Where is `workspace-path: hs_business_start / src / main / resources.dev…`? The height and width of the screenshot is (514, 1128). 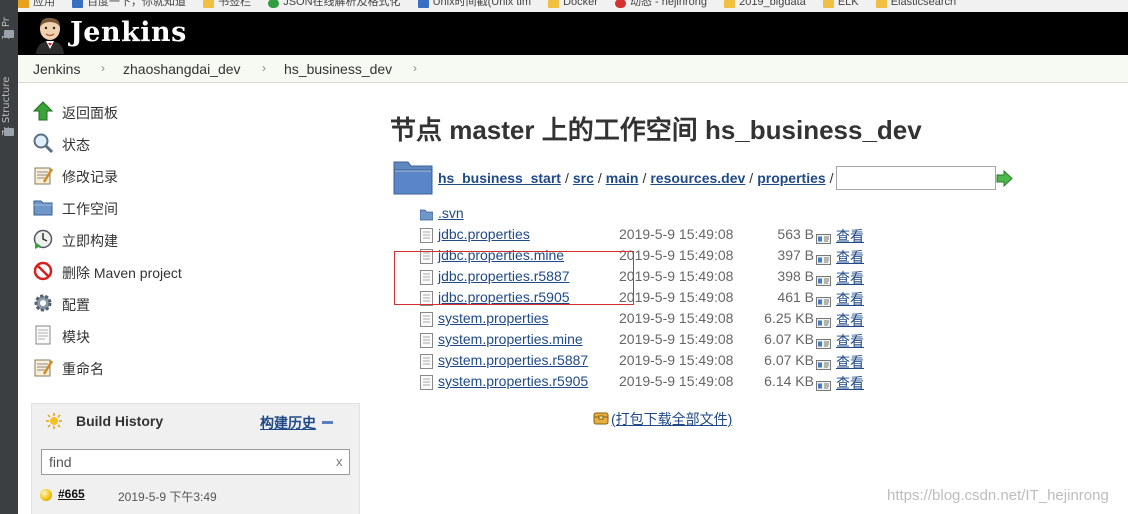 workspace-path: hs_business_start / src / main / resources.dev… is located at coordinates (638, 178).